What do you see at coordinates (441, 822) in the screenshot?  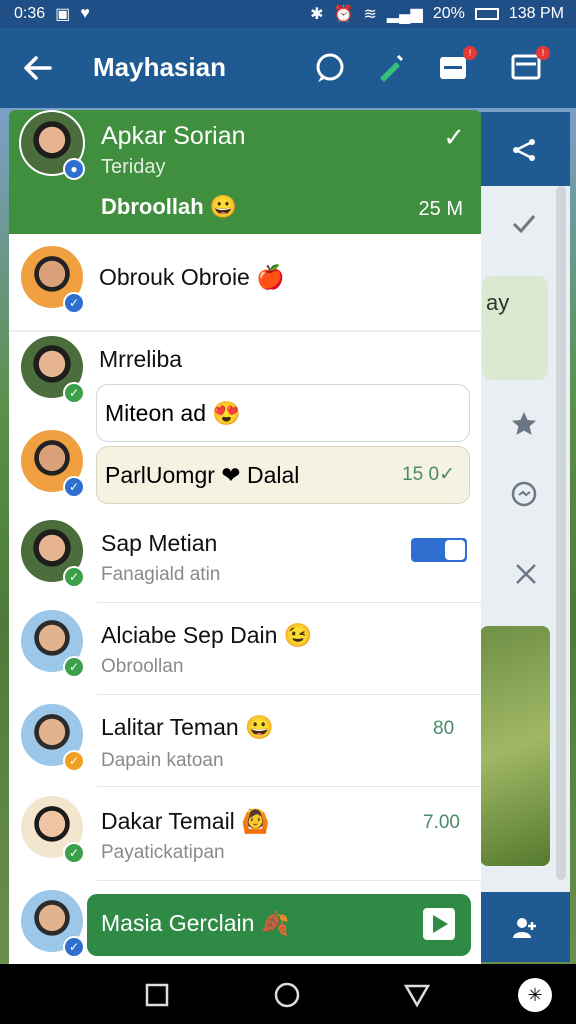 I see `message-time: 7.00` at bounding box center [441, 822].